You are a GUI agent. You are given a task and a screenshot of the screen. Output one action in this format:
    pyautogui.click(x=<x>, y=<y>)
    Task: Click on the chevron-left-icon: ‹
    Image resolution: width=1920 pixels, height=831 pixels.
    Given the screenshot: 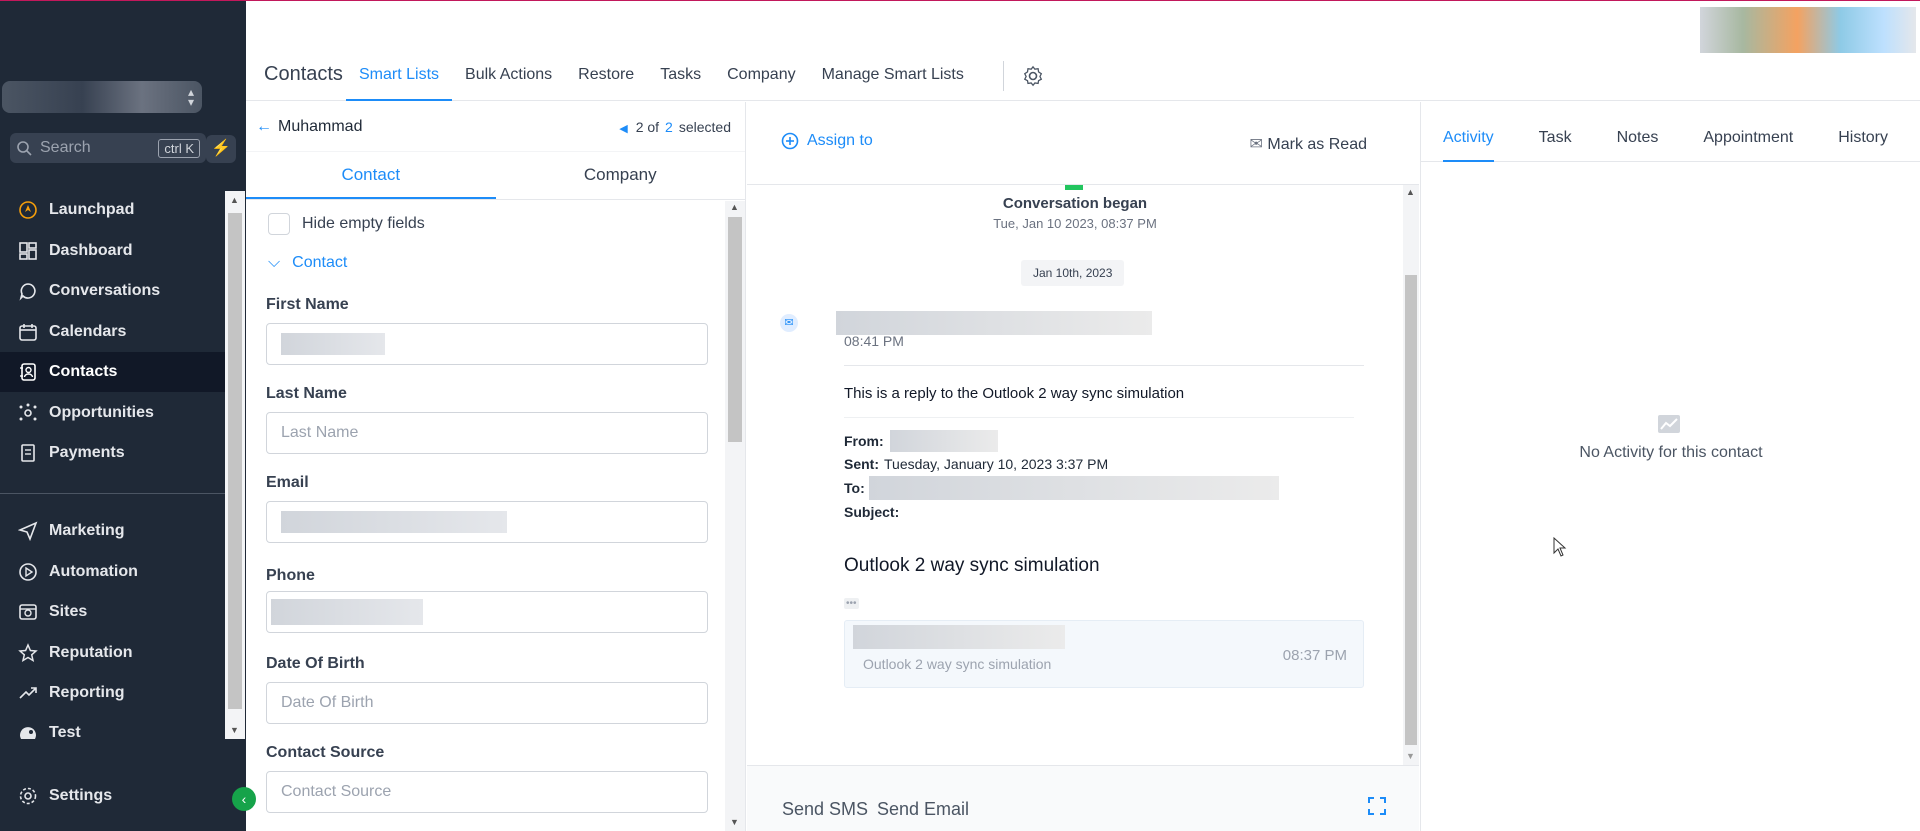 What is the action you would take?
    pyautogui.click(x=244, y=799)
    